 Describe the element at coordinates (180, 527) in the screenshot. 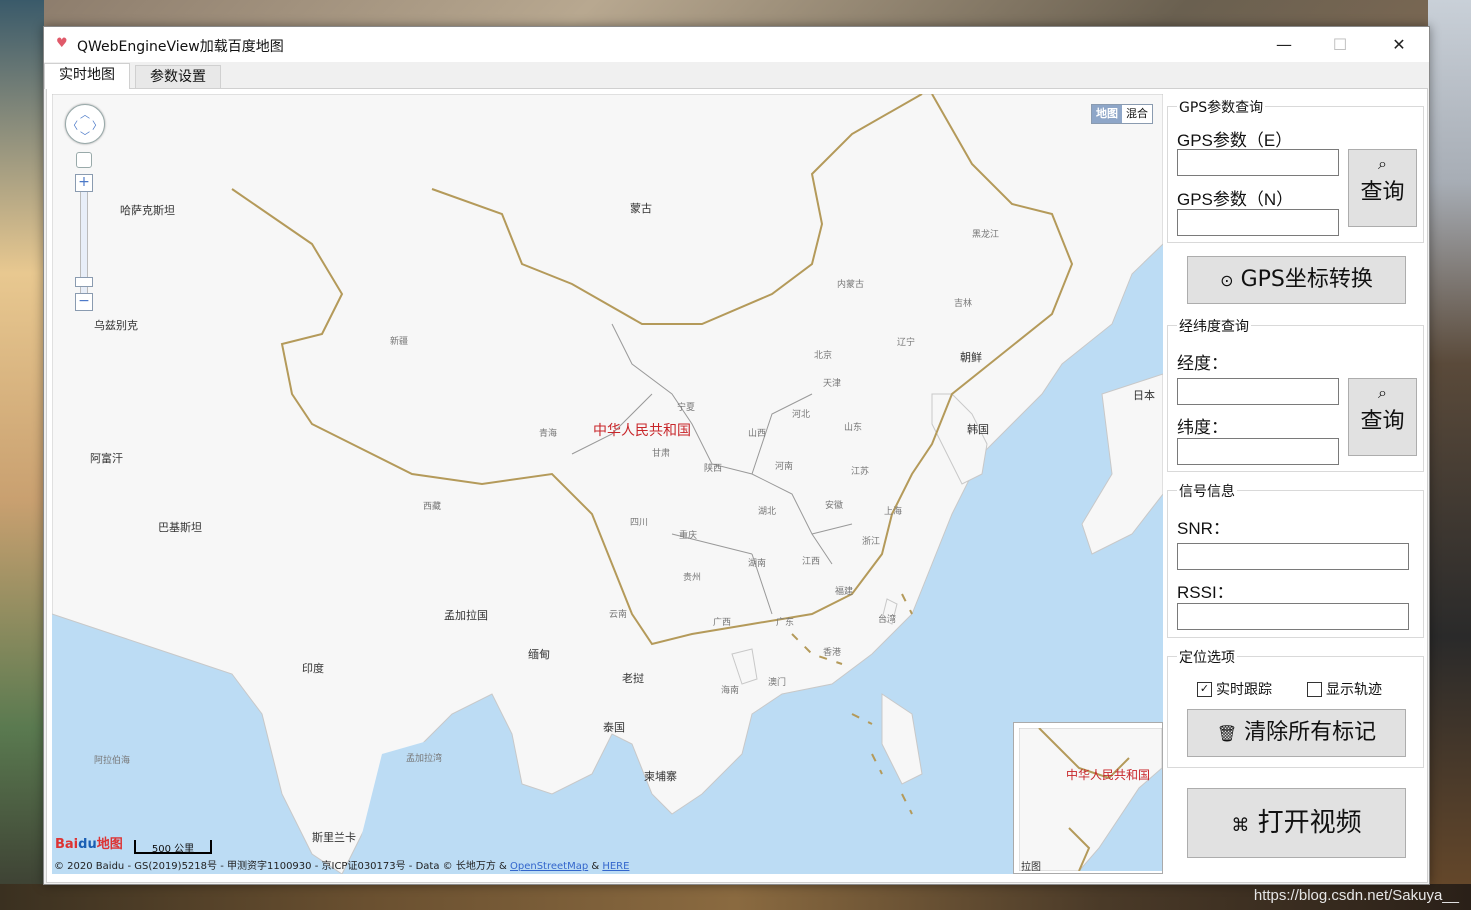

I see `map-label-pakistan: 巴基斯坦` at that location.